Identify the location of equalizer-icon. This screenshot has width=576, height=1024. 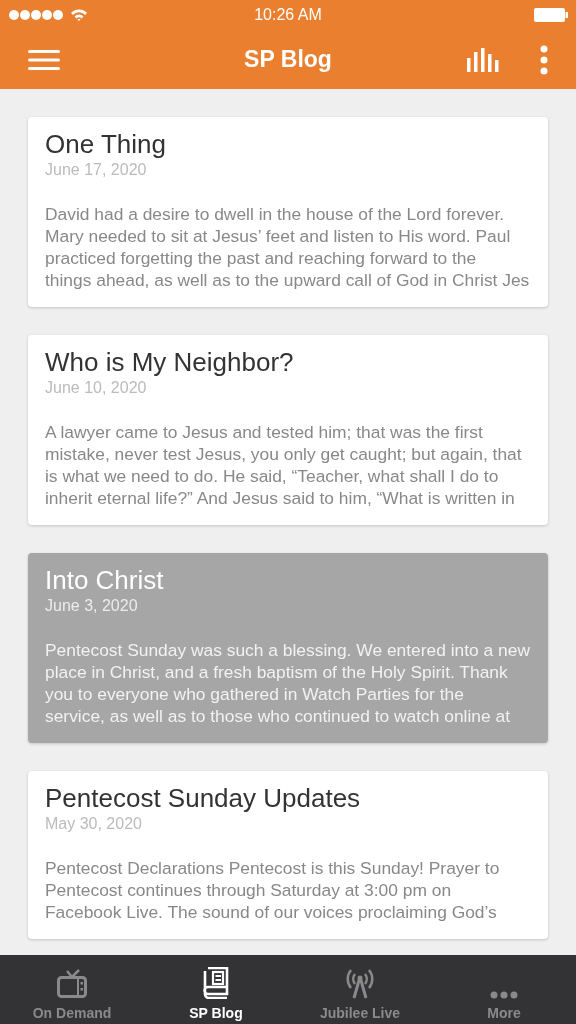
(483, 59).